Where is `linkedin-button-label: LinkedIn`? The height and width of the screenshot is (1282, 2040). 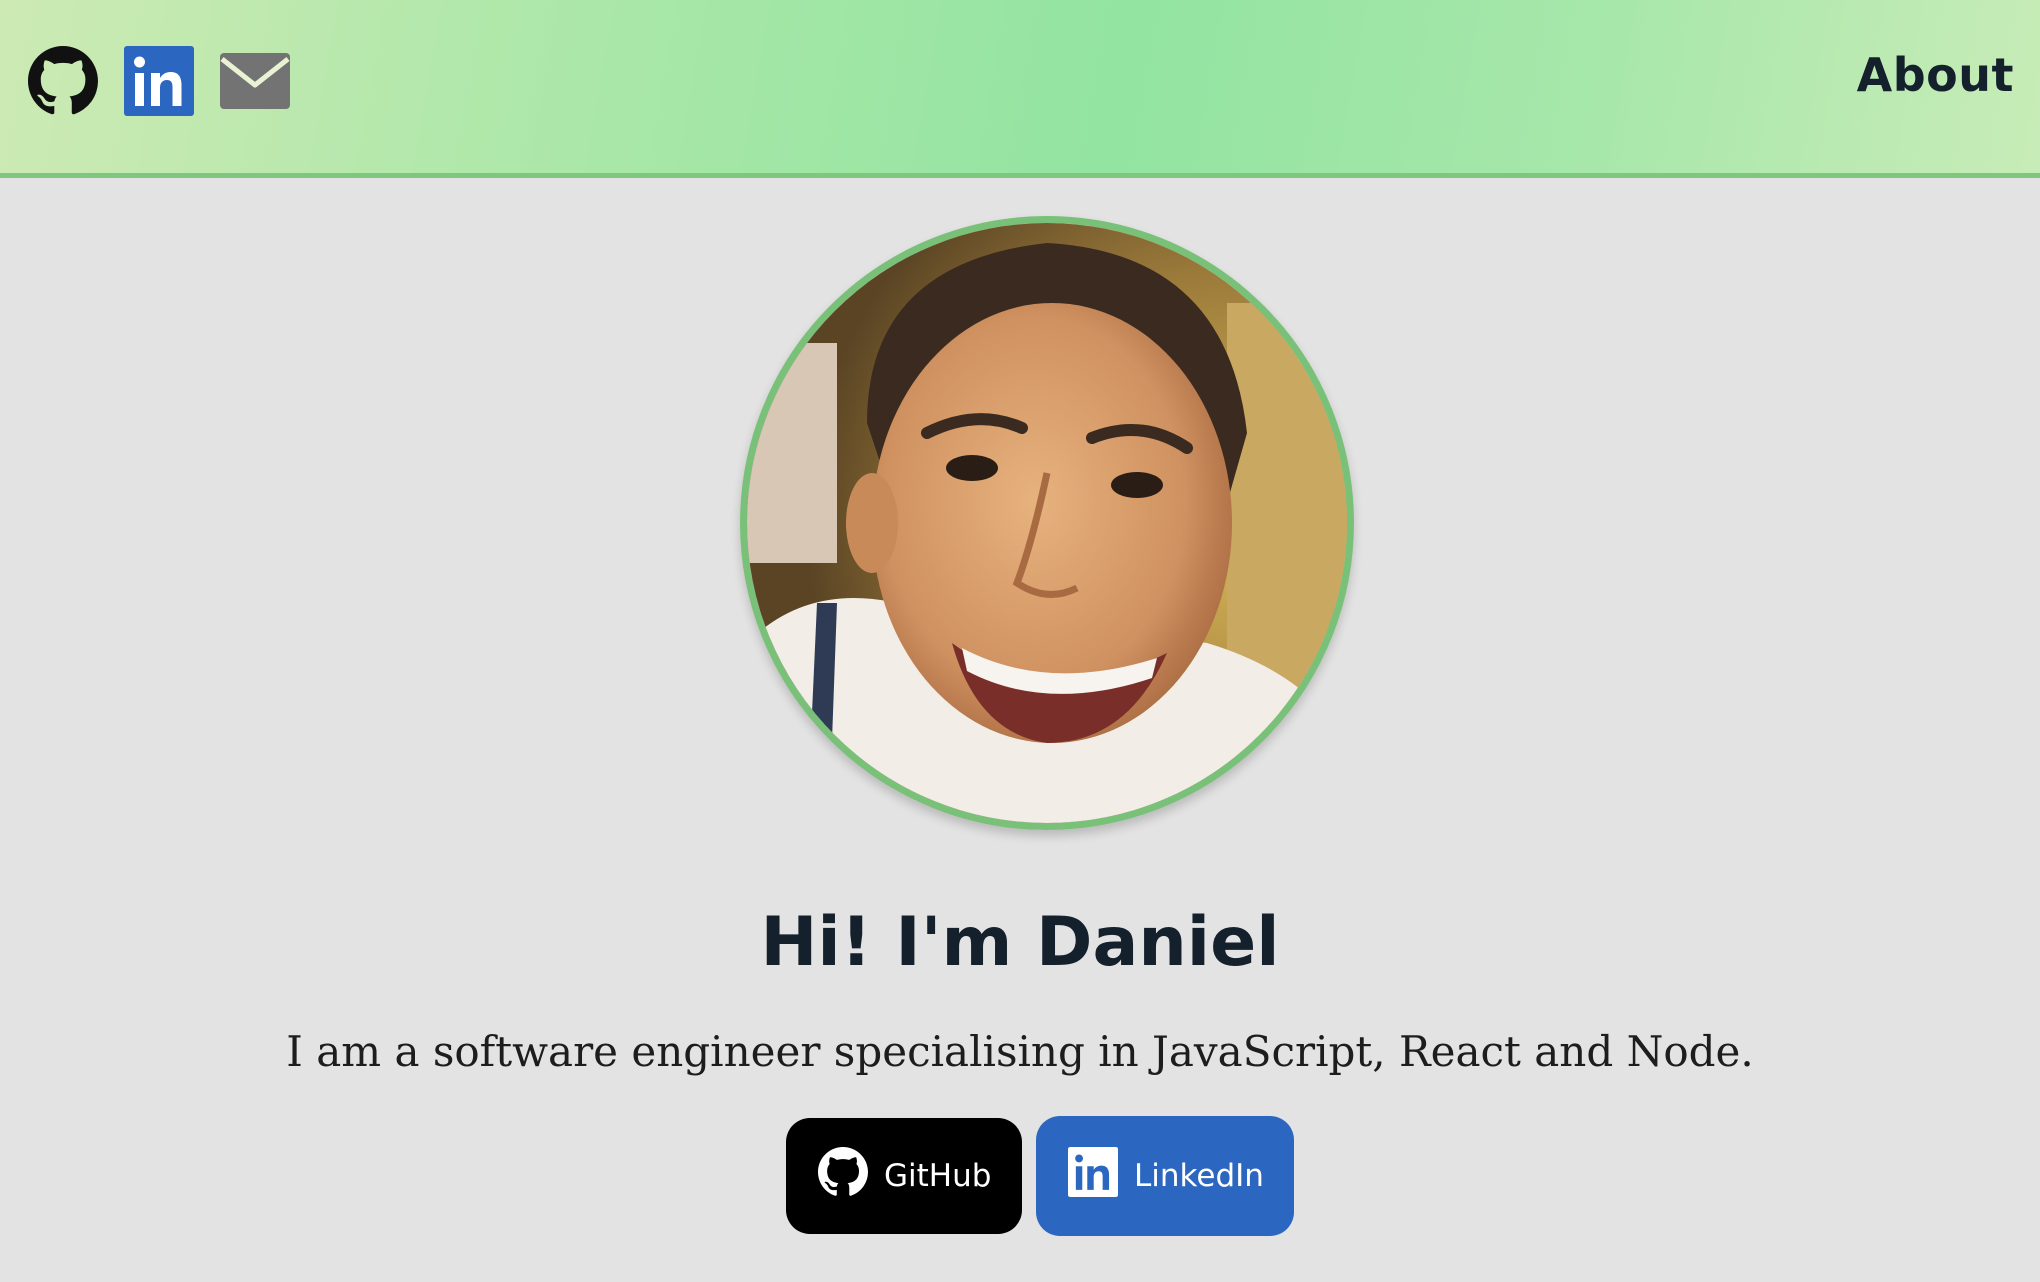 linkedin-button-label: LinkedIn is located at coordinates (1199, 1176).